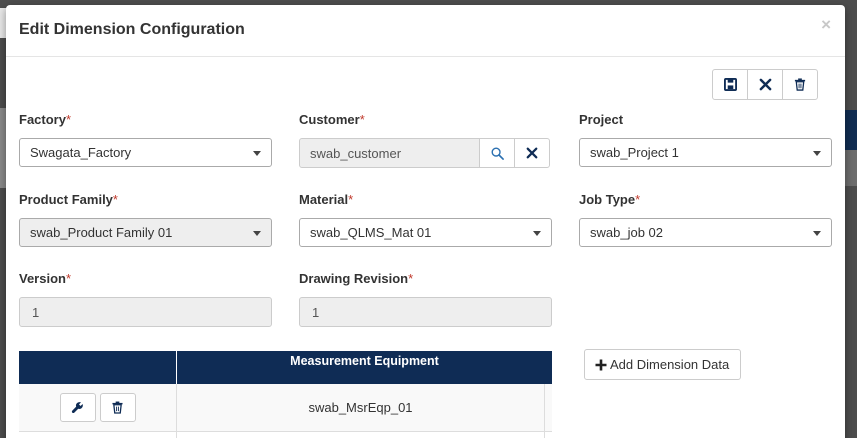 Image resolution: width=857 pixels, height=438 pixels. I want to click on factory-label: Factory, so click(42, 119).